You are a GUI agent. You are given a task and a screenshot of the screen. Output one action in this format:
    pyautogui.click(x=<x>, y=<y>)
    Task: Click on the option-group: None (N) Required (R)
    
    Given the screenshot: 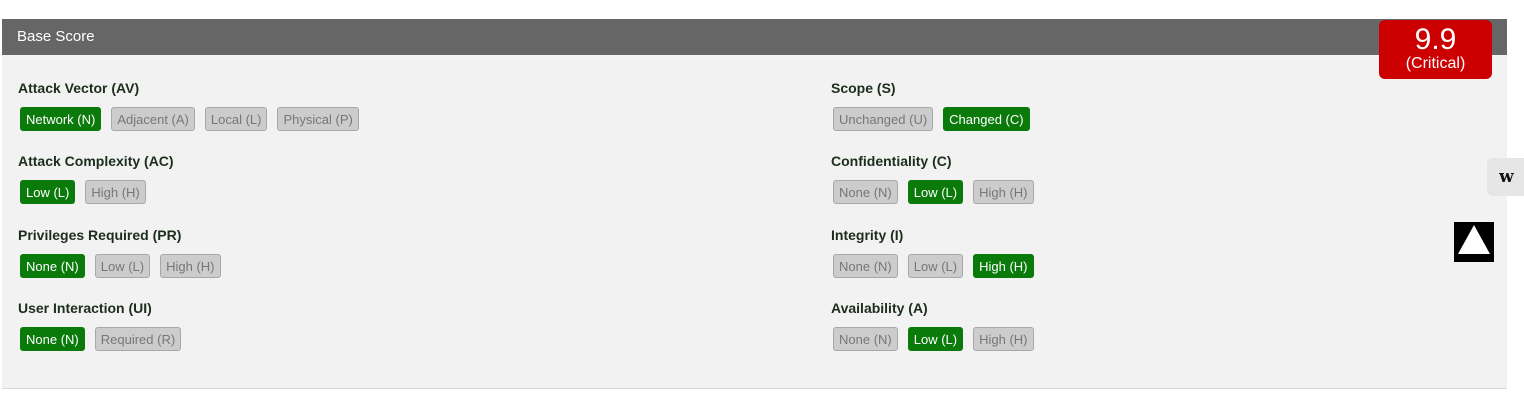 What is the action you would take?
    pyautogui.click(x=101, y=339)
    